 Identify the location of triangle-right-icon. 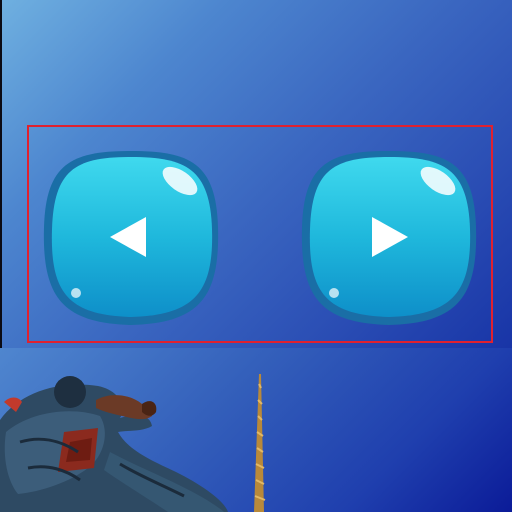
(389, 238).